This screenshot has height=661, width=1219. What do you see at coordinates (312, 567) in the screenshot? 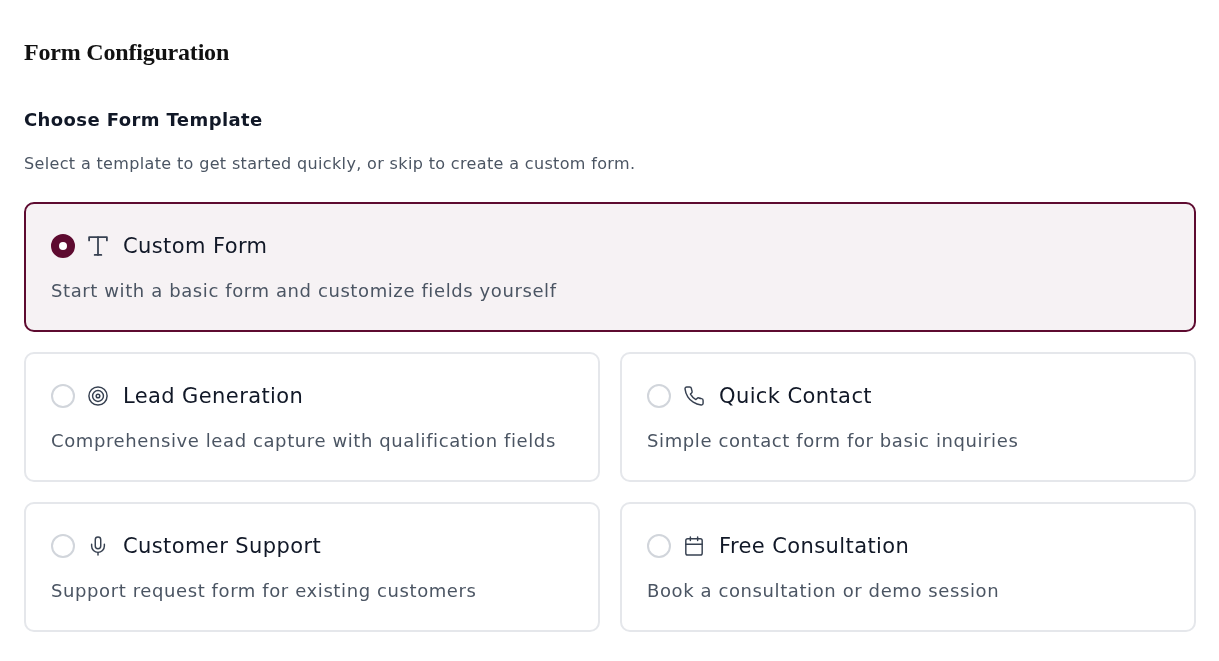
I see `template-option-card: Customer Support Support request form for existing customers` at bounding box center [312, 567].